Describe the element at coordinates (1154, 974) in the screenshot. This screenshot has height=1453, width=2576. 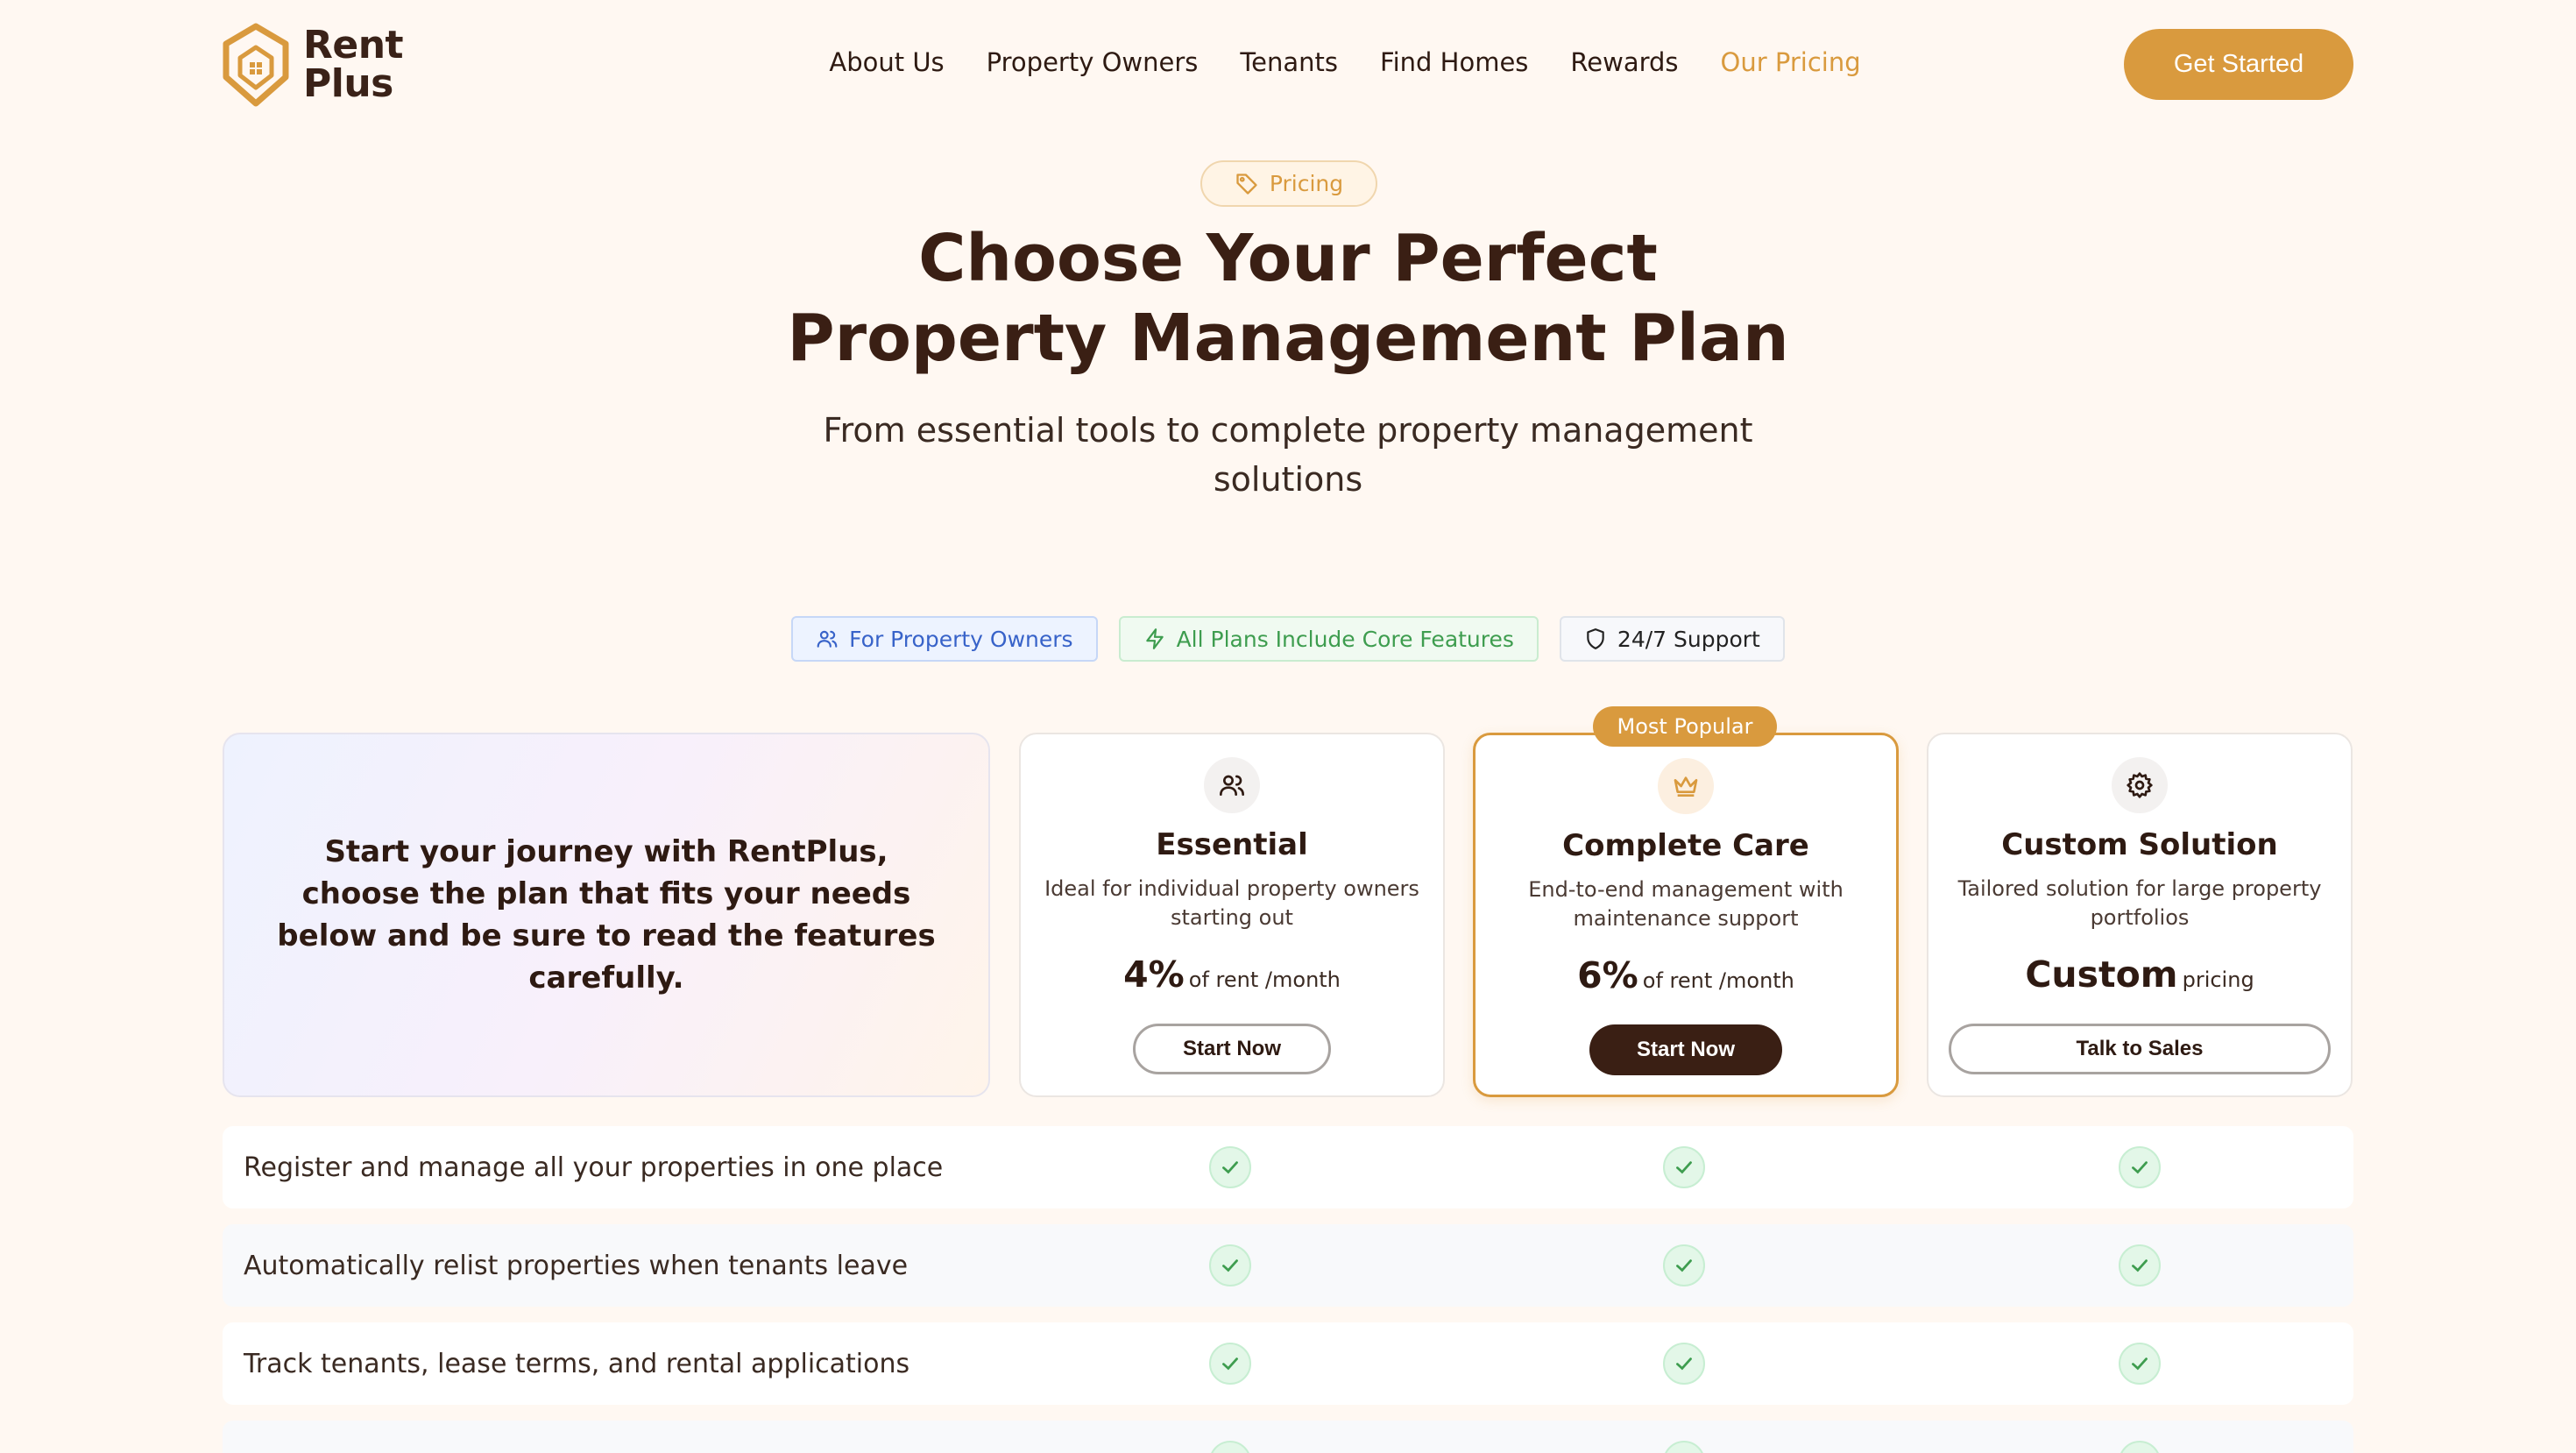
I see `price-value: 4%` at that location.